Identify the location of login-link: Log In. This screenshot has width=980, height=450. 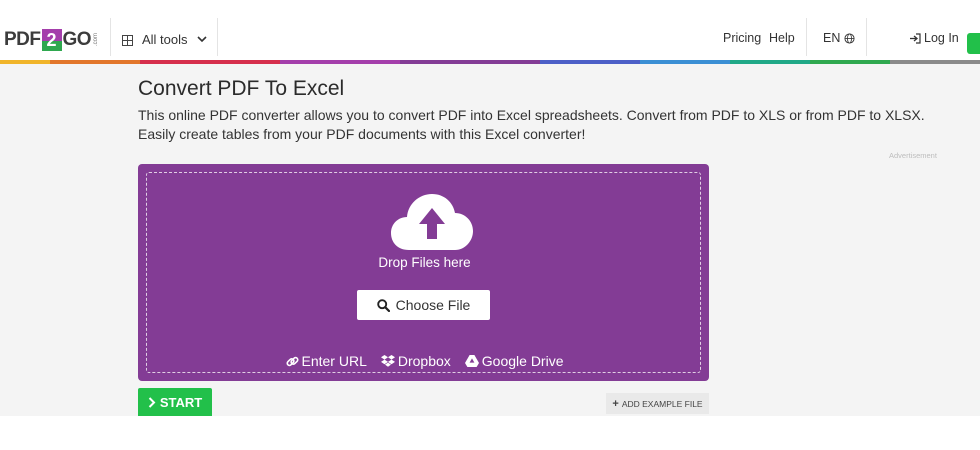
(934, 38).